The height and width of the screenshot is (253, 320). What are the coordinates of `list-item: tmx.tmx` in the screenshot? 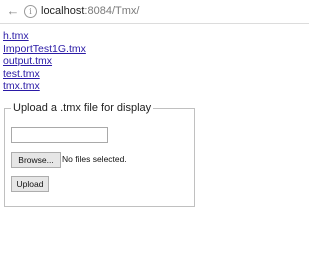 It's located at (44, 86).